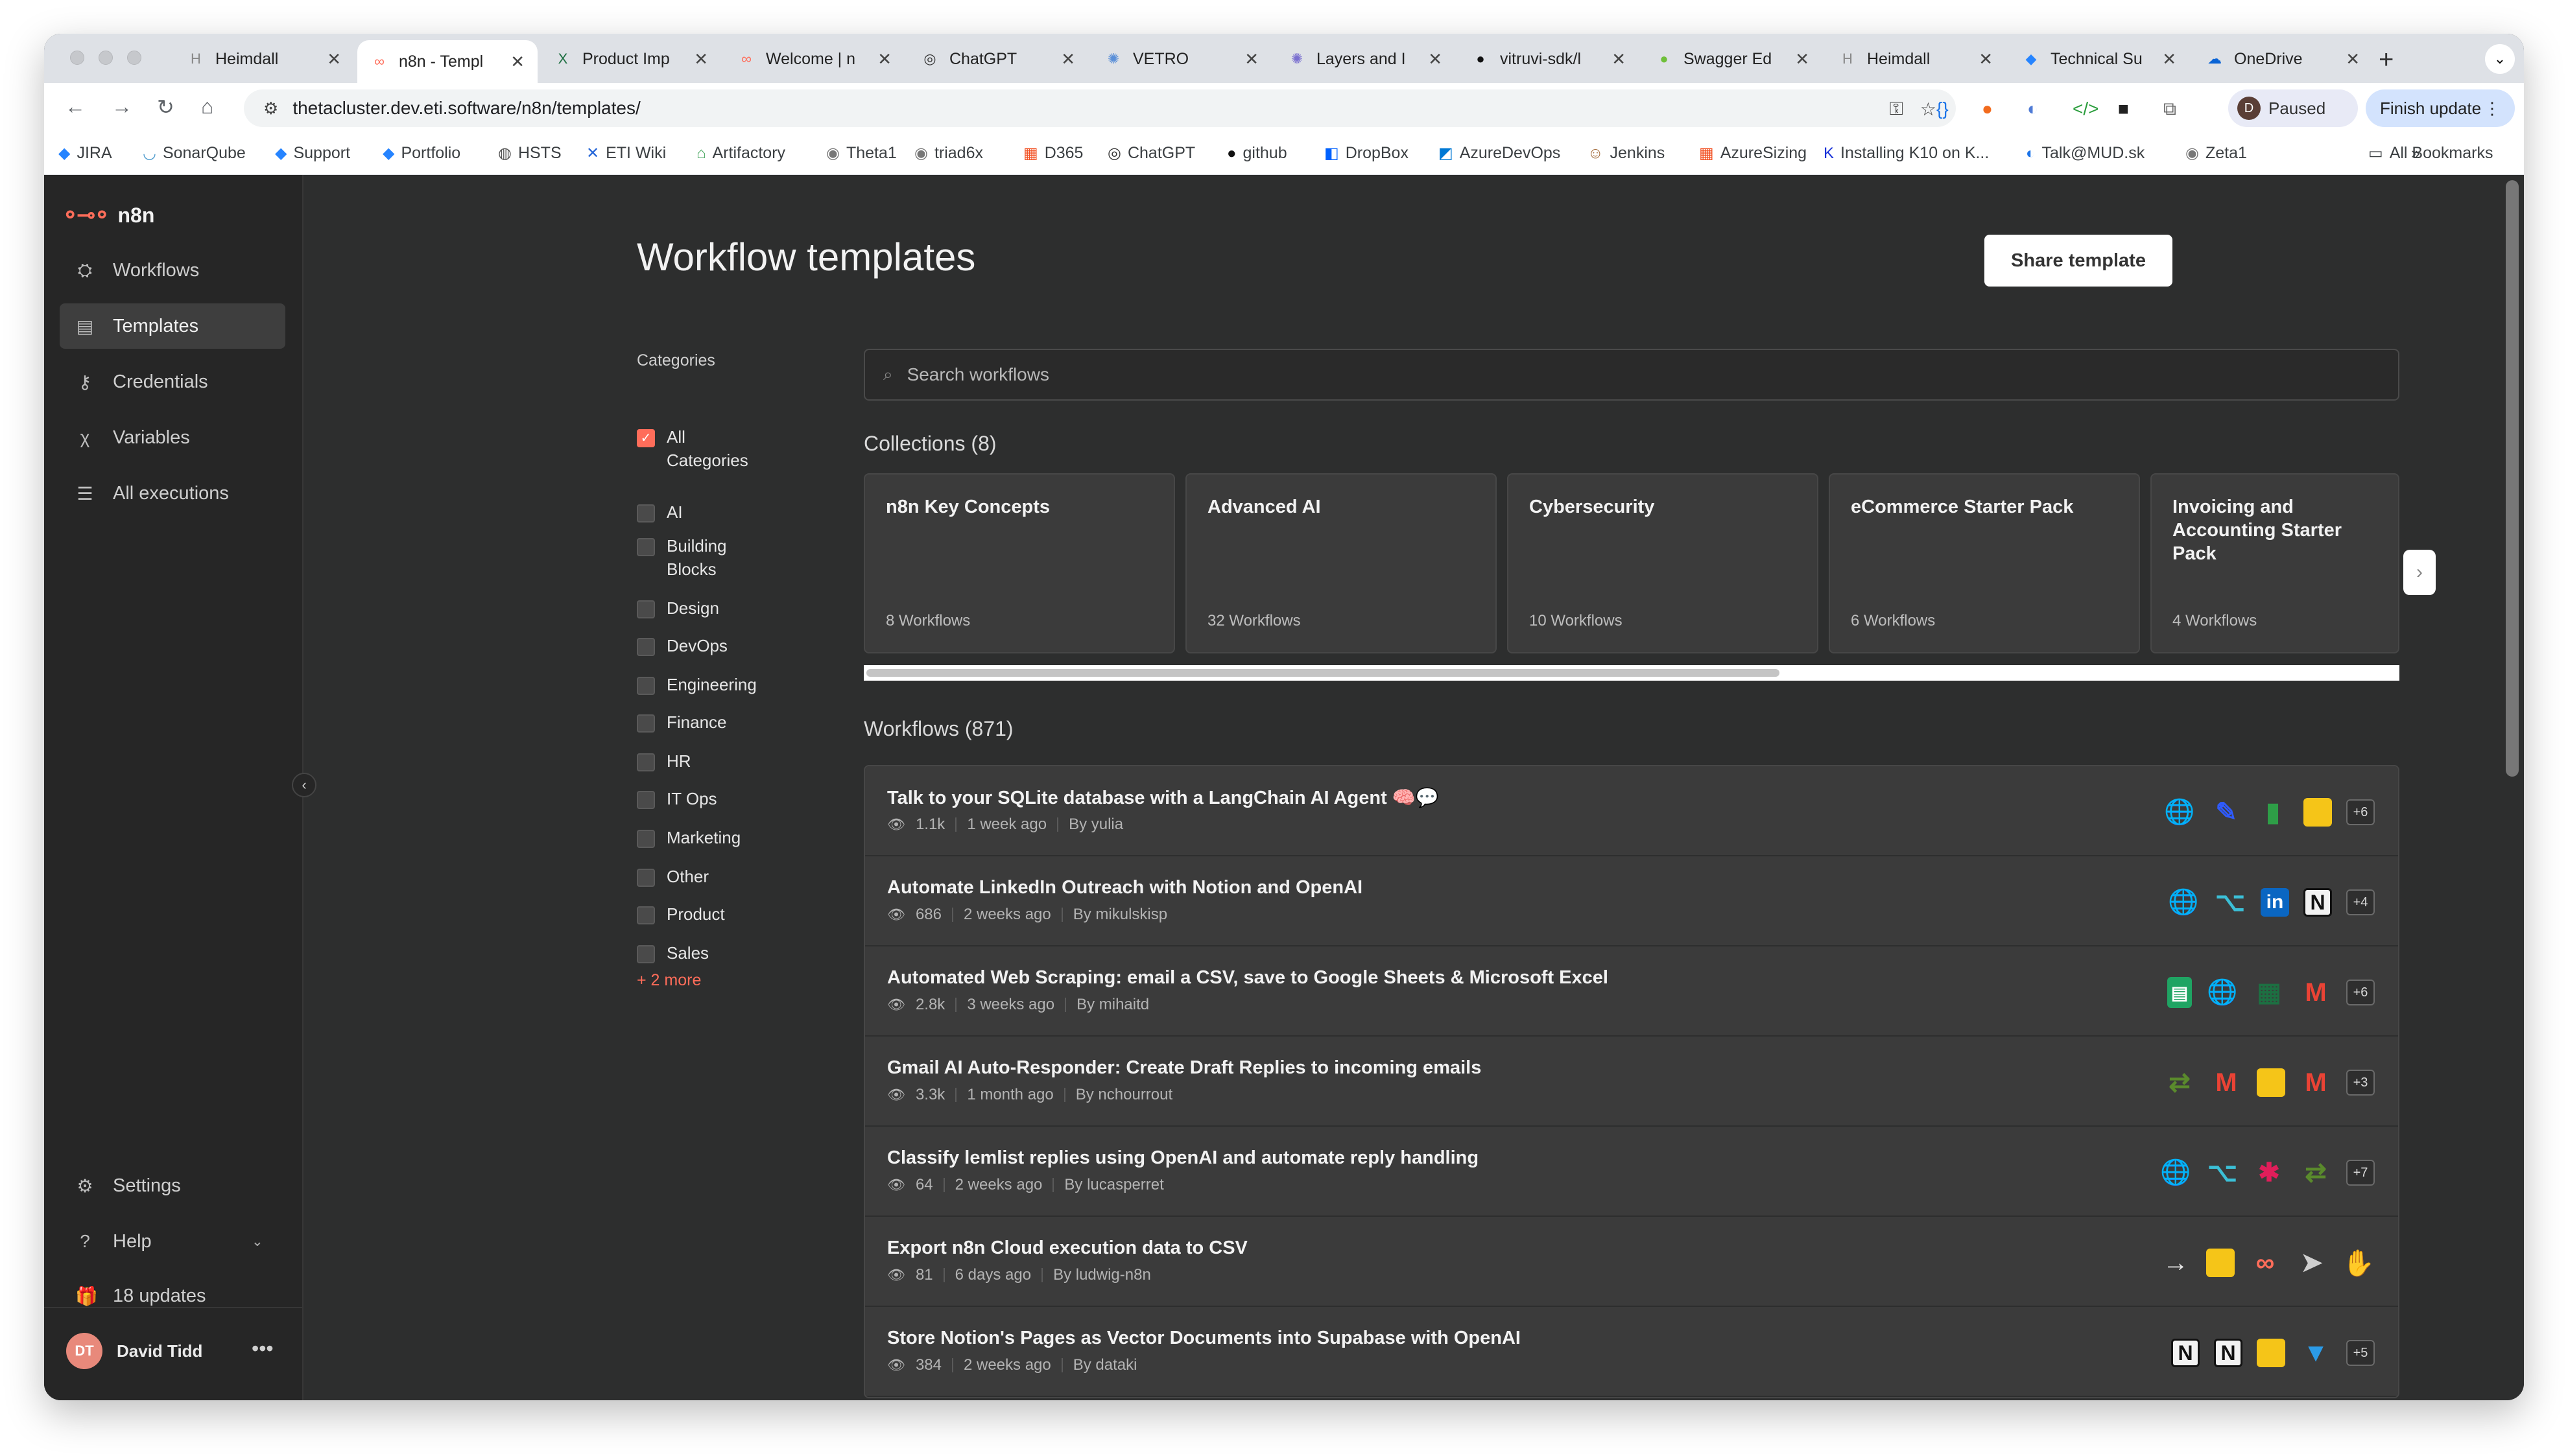  Describe the element at coordinates (2492, 109) in the screenshot. I see `kebab-menu-icon: ⋮` at that location.